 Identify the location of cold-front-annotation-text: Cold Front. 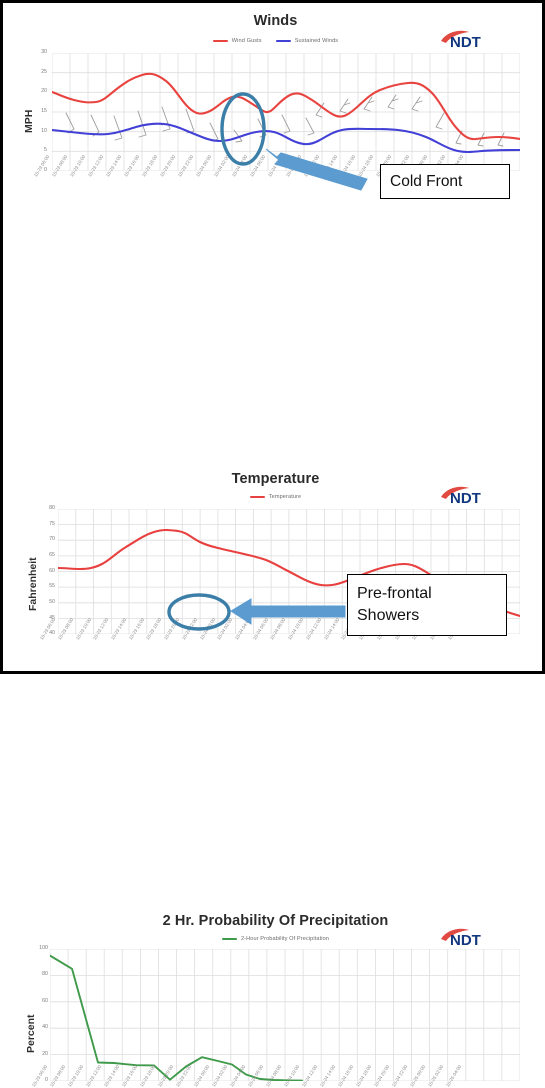
(426, 181).